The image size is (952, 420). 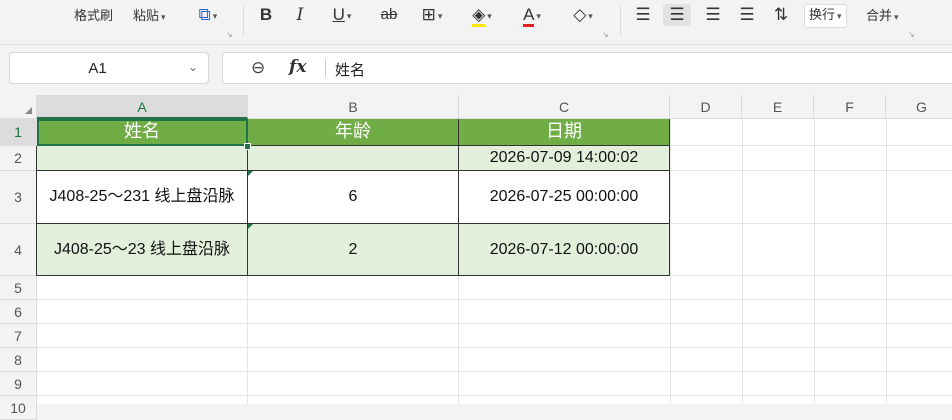 What do you see at coordinates (18, 288) in the screenshot?
I see `row-header-5: 5` at bounding box center [18, 288].